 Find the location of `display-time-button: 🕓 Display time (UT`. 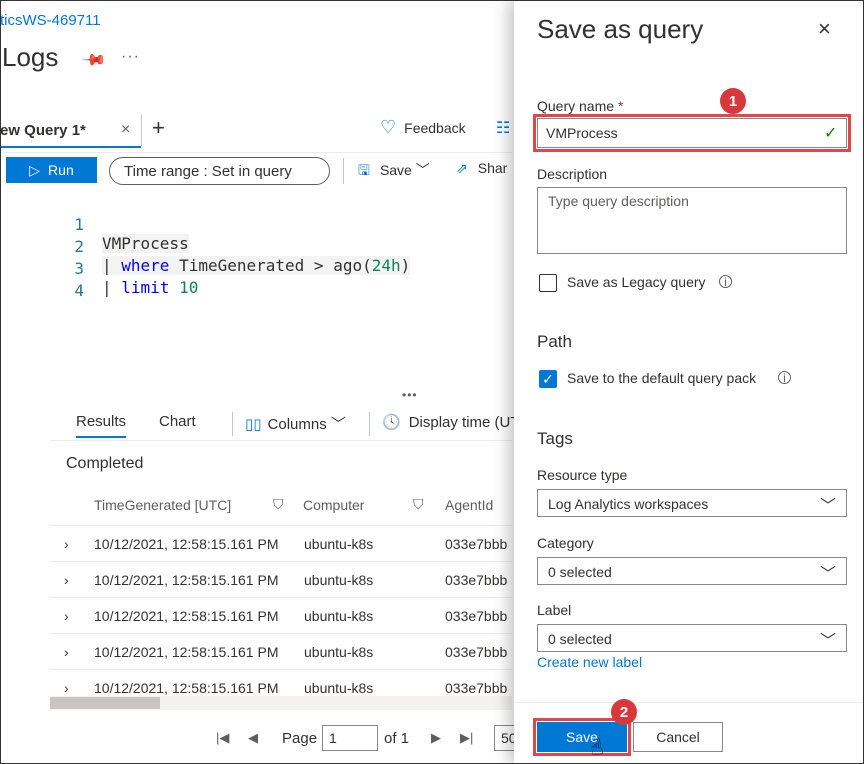

display-time-button: 🕓 Display time (UT is located at coordinates (451, 422).